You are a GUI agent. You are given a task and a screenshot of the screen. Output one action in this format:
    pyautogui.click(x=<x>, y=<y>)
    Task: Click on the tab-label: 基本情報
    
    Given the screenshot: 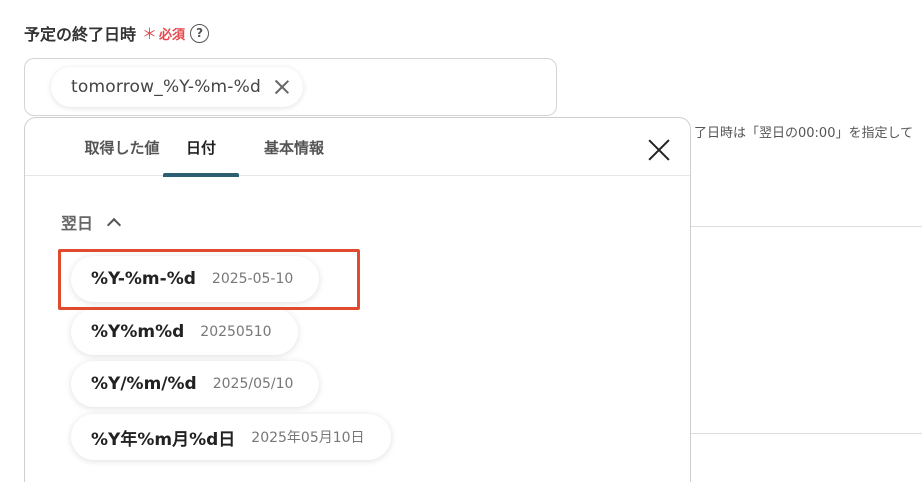 What is the action you would take?
    pyautogui.click(x=293, y=147)
    